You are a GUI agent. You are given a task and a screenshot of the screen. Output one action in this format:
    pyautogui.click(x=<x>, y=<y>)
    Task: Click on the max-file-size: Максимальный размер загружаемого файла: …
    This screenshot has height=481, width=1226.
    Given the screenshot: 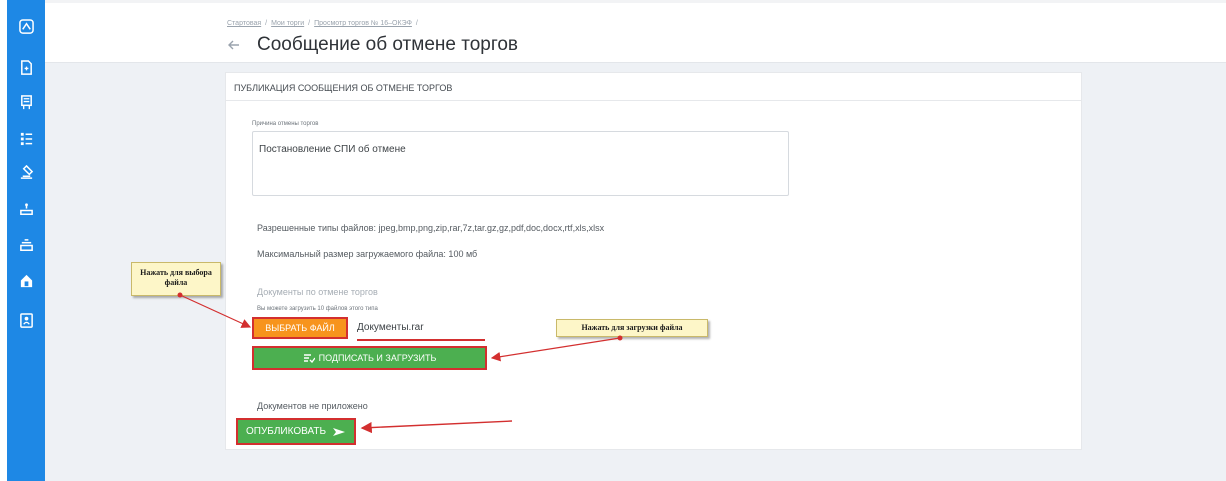 What is the action you would take?
    pyautogui.click(x=367, y=254)
    